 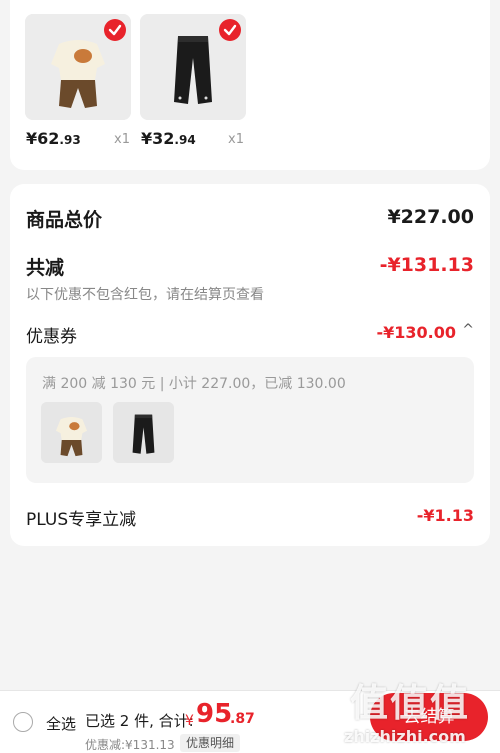 I want to click on plus-discount-value: -¥1.13, so click(x=445, y=515).